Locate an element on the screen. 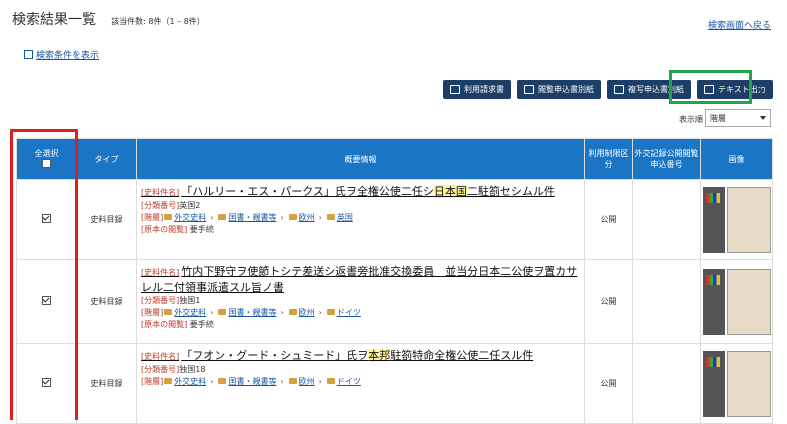 This screenshot has width=787, height=424. sort-select: 階層 is located at coordinates (738, 118).